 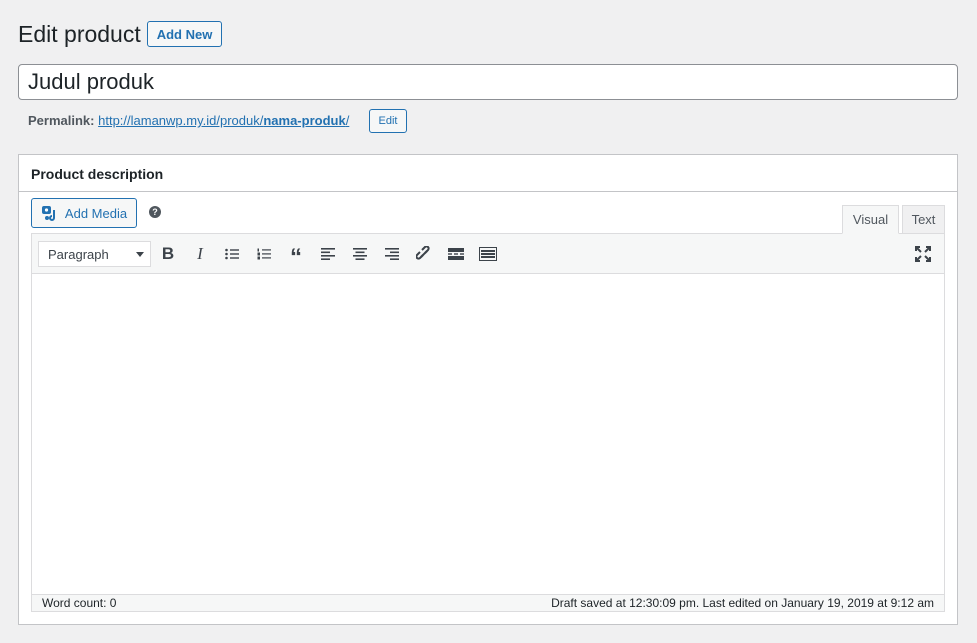 What do you see at coordinates (48, 213) in the screenshot?
I see `media-icon` at bounding box center [48, 213].